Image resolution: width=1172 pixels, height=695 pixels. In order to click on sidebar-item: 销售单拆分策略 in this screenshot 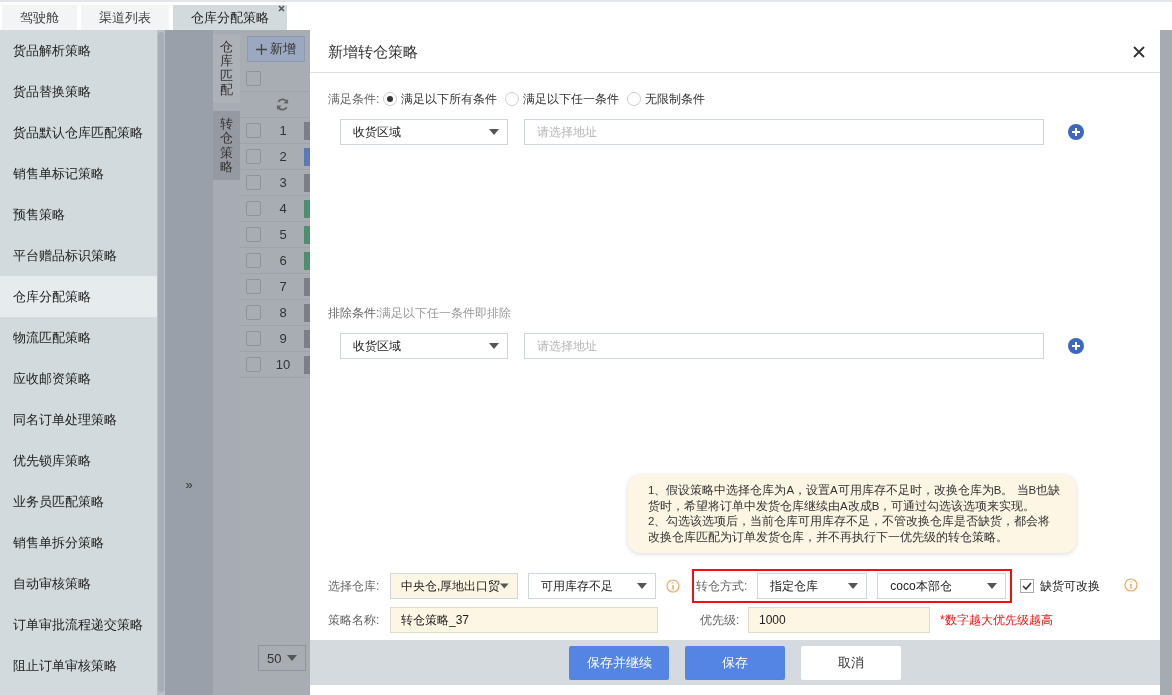, I will do `click(78, 542)`.